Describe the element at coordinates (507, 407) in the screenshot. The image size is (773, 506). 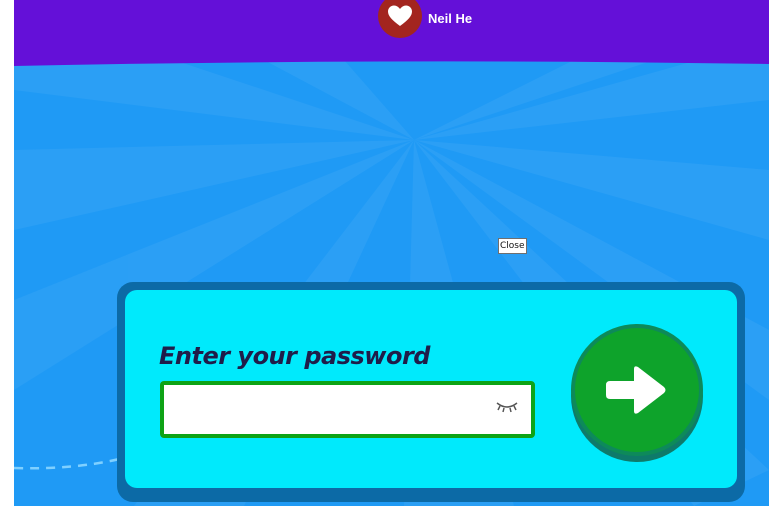
I see `eye-closed-icon` at that location.